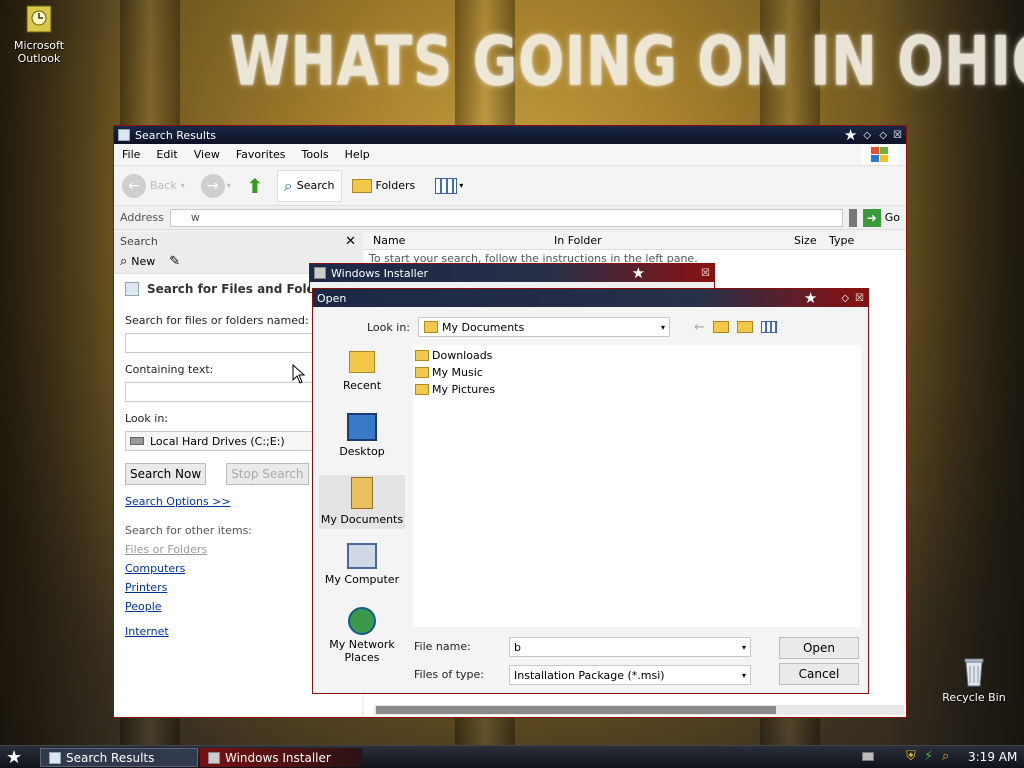 Image resolution: width=1024 pixels, height=768 pixels. What do you see at coordinates (362, 621) in the screenshot?
I see `network-globe-icon` at bounding box center [362, 621].